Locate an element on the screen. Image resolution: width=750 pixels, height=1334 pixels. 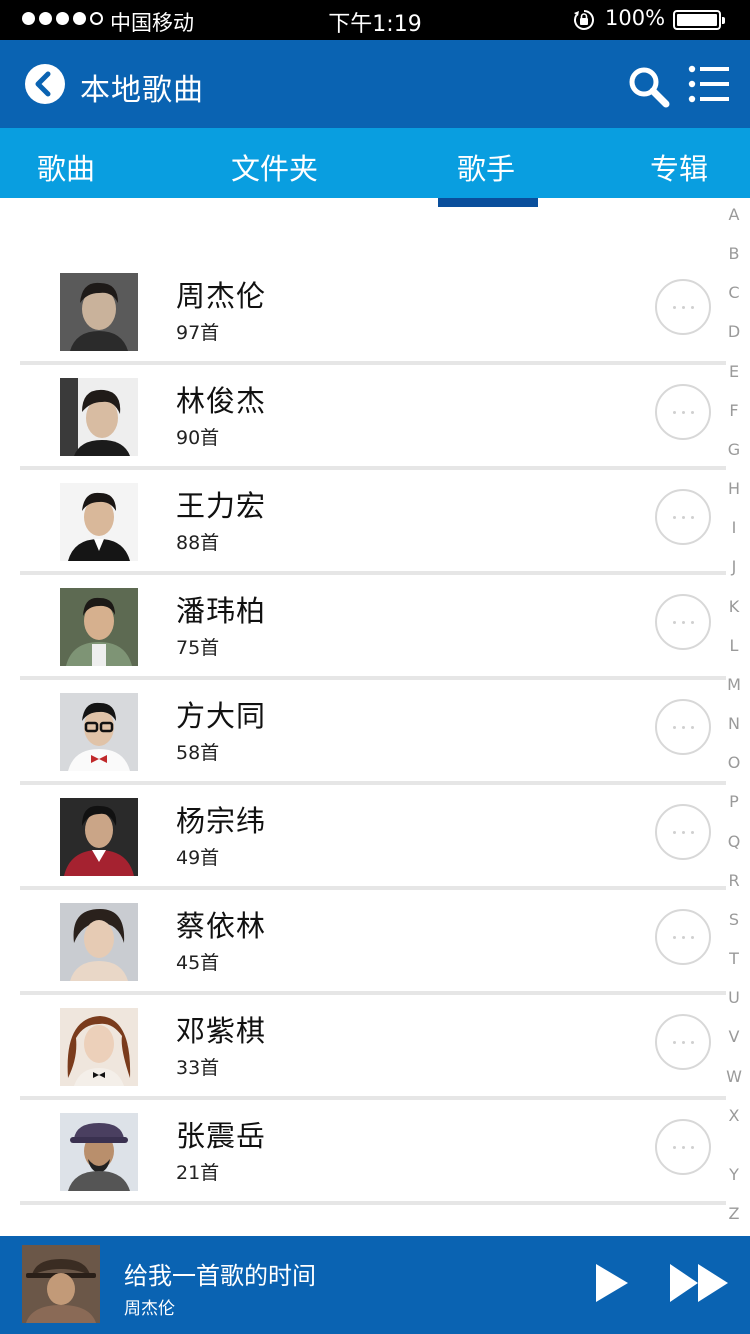
index-letter: S is located at coordinates (734, 919).